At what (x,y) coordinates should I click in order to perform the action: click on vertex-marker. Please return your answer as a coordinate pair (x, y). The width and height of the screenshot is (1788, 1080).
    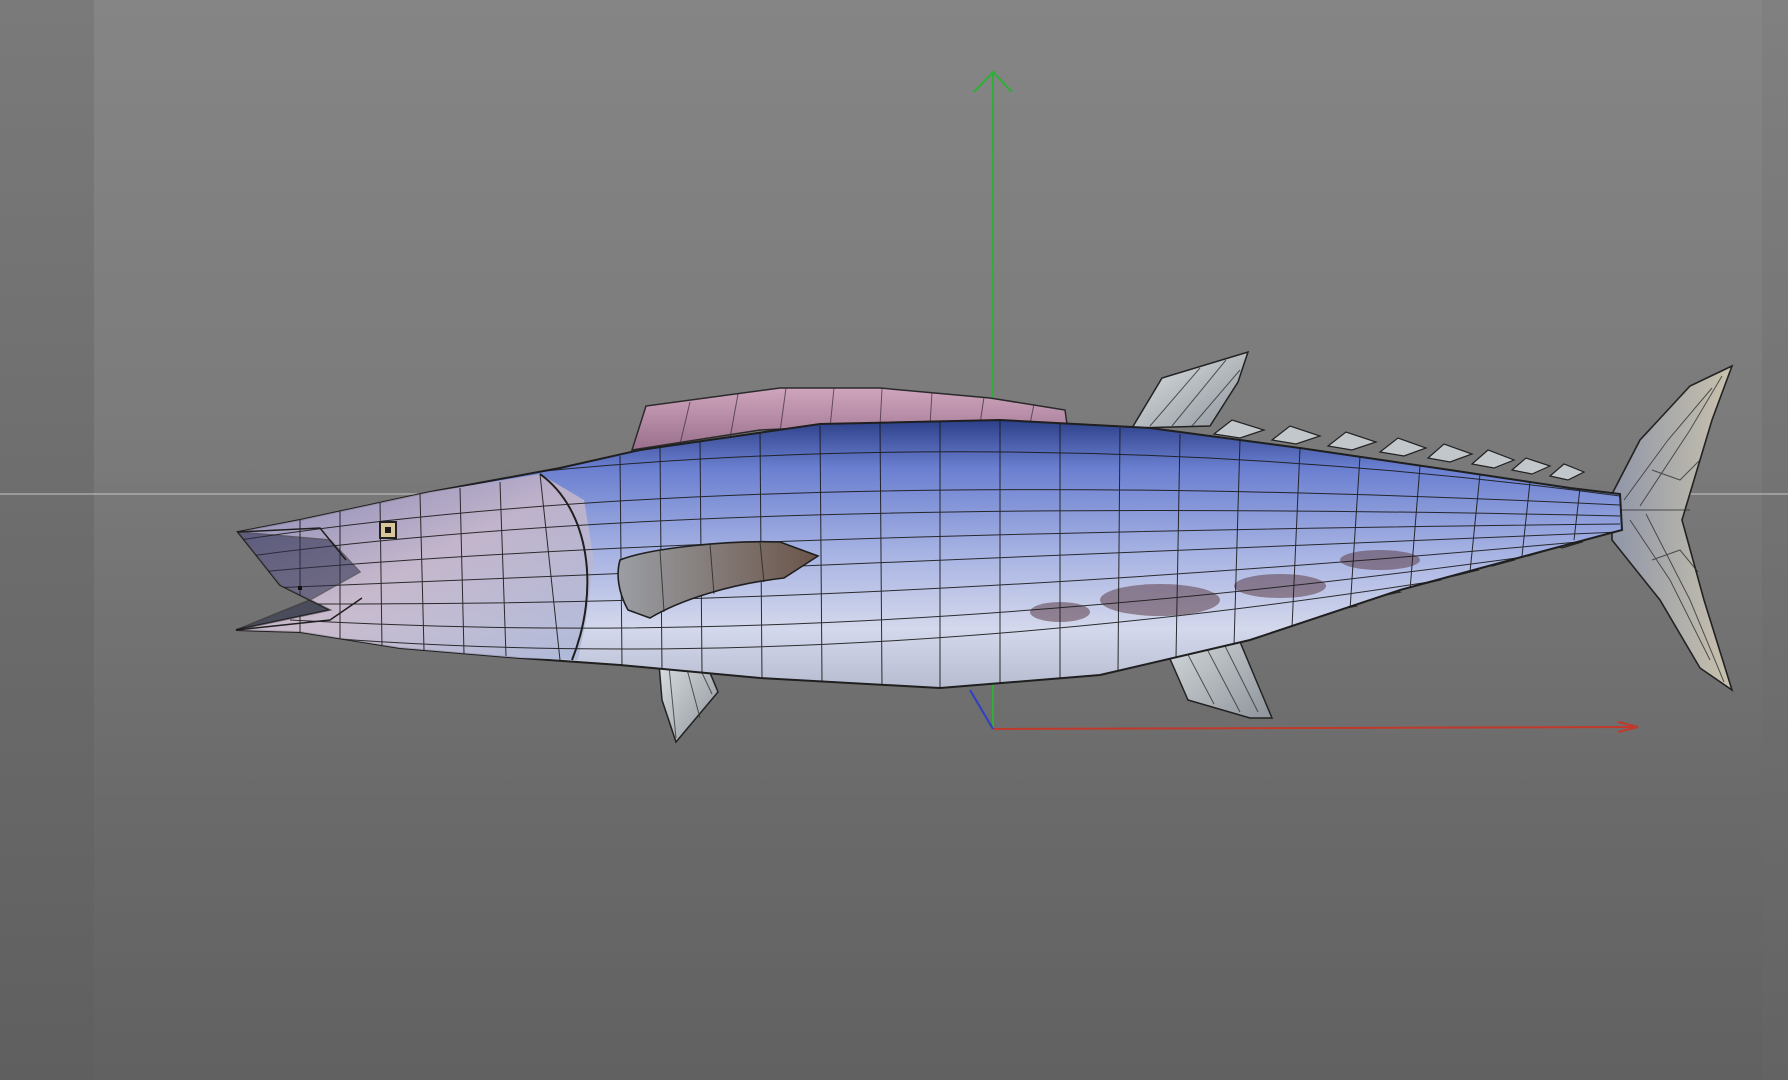
    Looking at the image, I should click on (300, 588).